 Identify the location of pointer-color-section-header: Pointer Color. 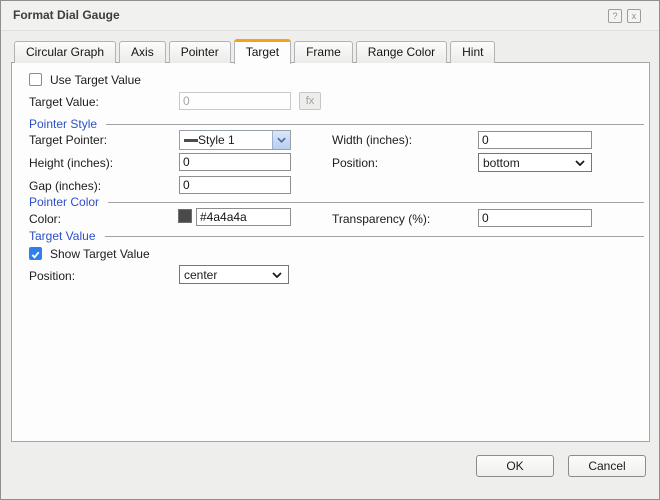
(336, 202).